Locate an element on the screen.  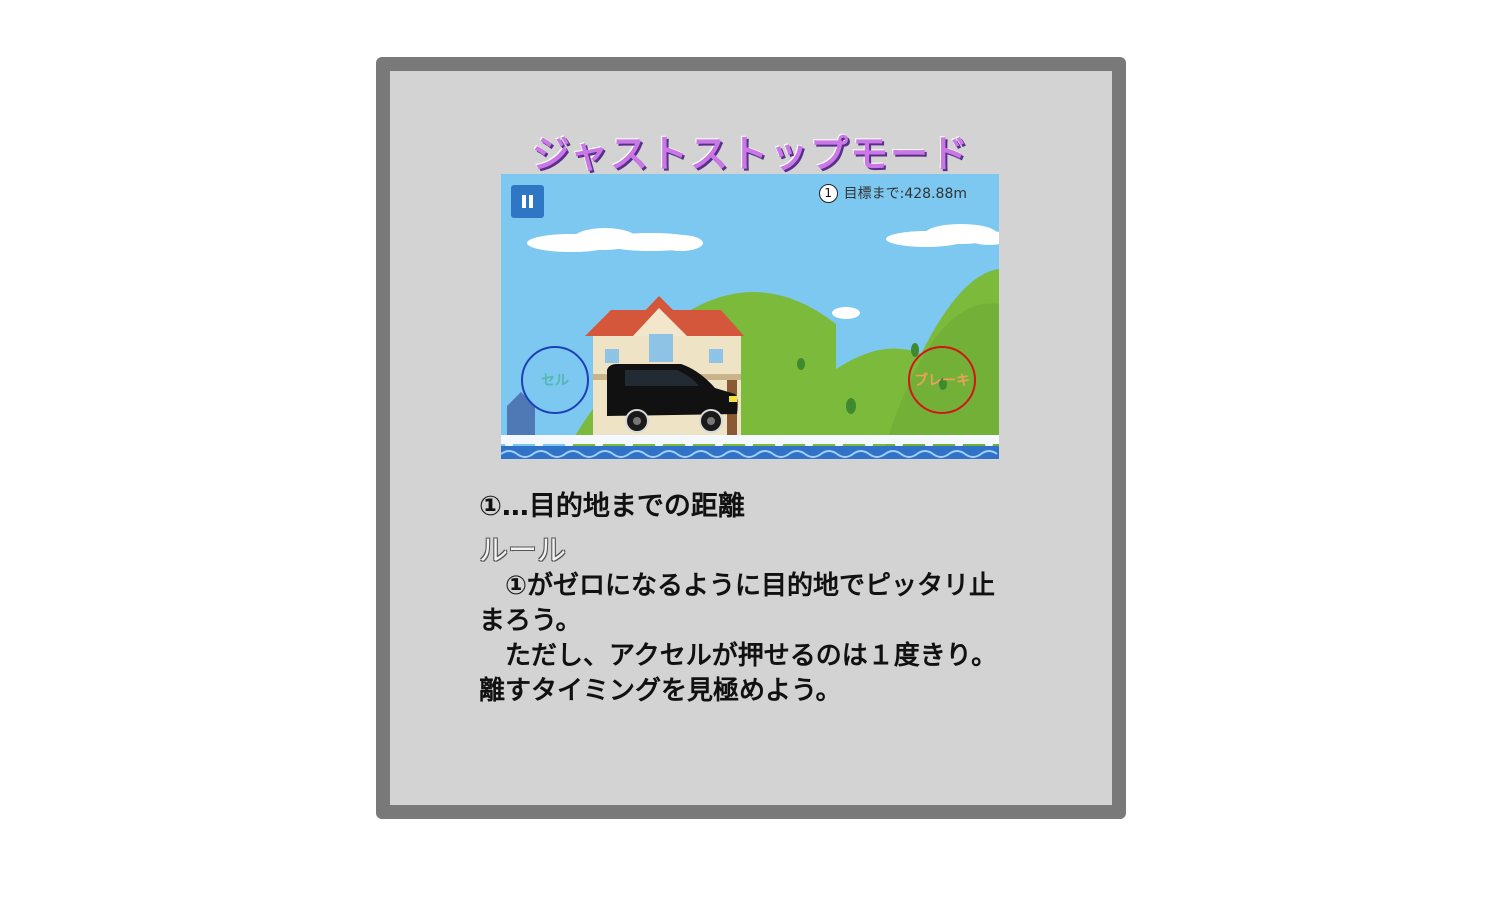
hud-distance: 目標まで:428.88m is located at coordinates (905, 194).